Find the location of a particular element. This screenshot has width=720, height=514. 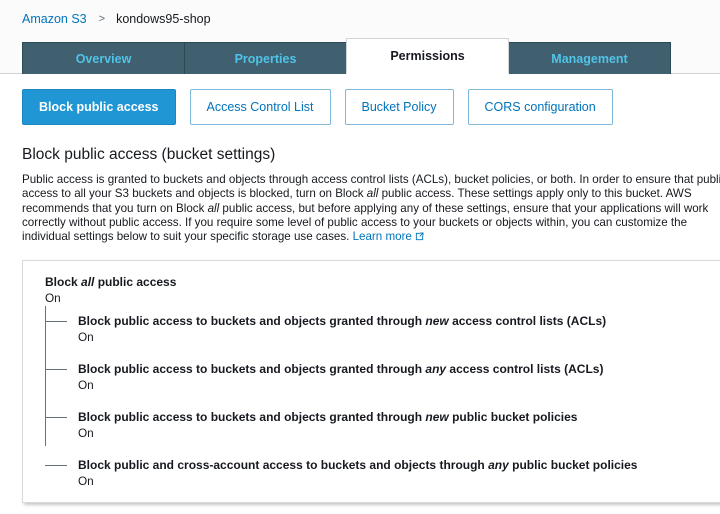

setting-label: Block all public access is located at coordinates (382, 282).